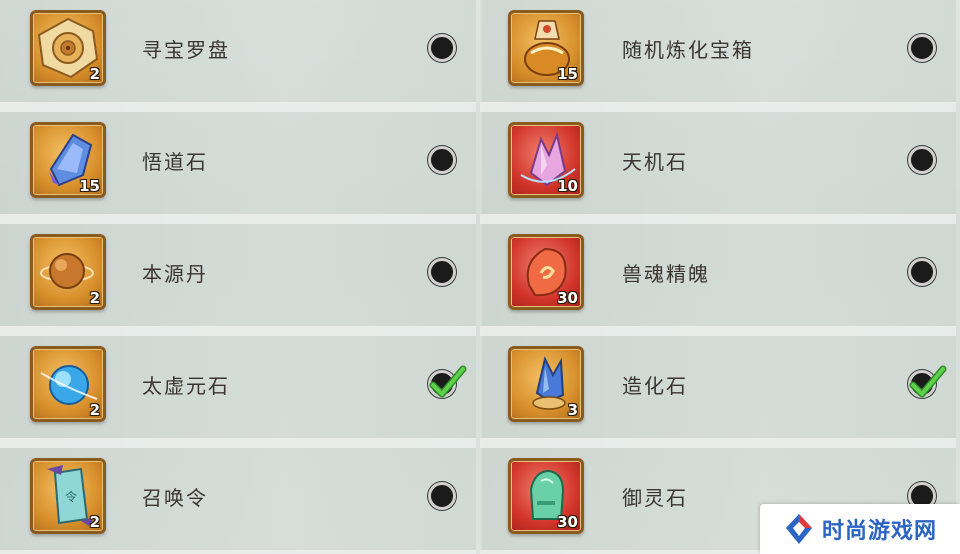 This screenshot has width=960, height=554. Describe the element at coordinates (68, 160) in the screenshot. I see `blue-crystal-icon: 15` at that location.